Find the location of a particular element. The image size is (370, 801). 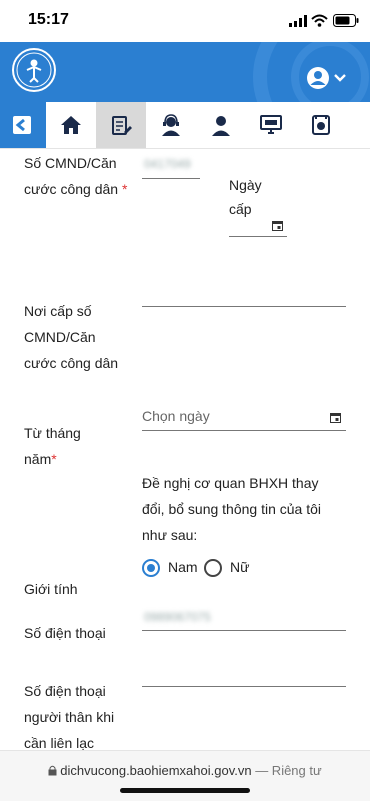

id-number-value: 0417049 is located at coordinates (167, 164).